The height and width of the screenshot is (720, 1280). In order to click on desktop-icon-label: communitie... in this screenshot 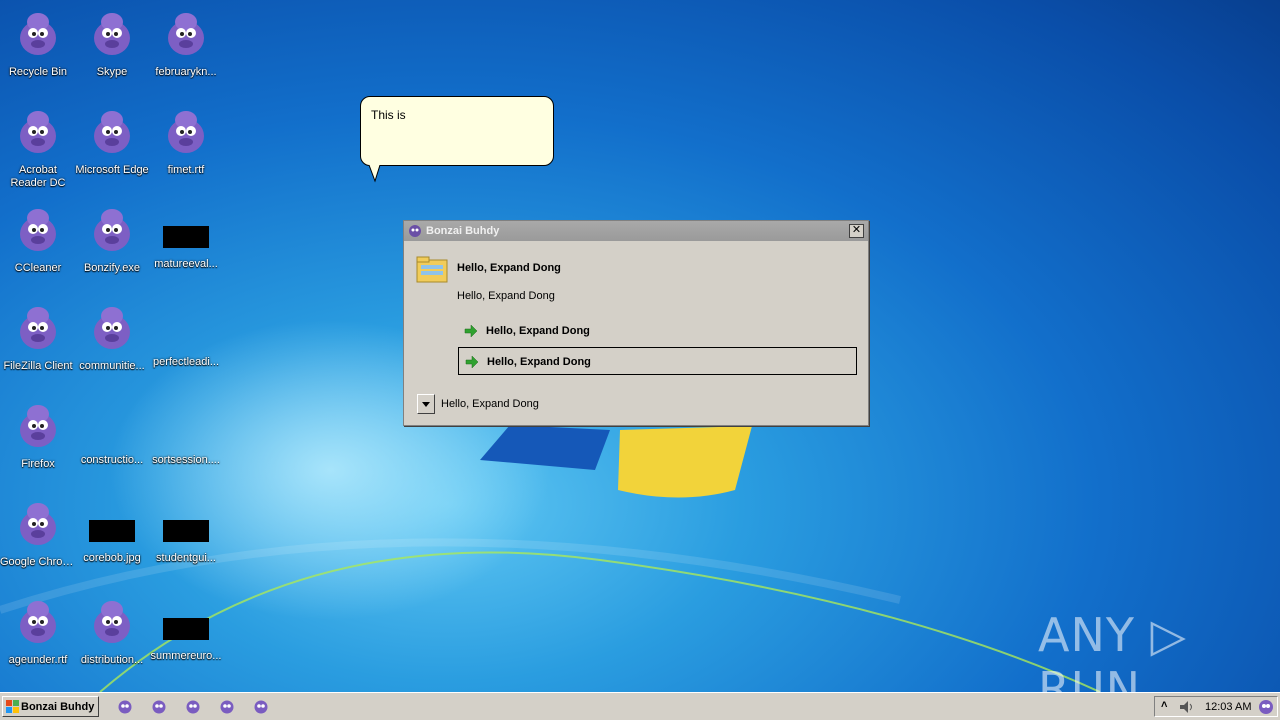, I will do `click(112, 366)`.